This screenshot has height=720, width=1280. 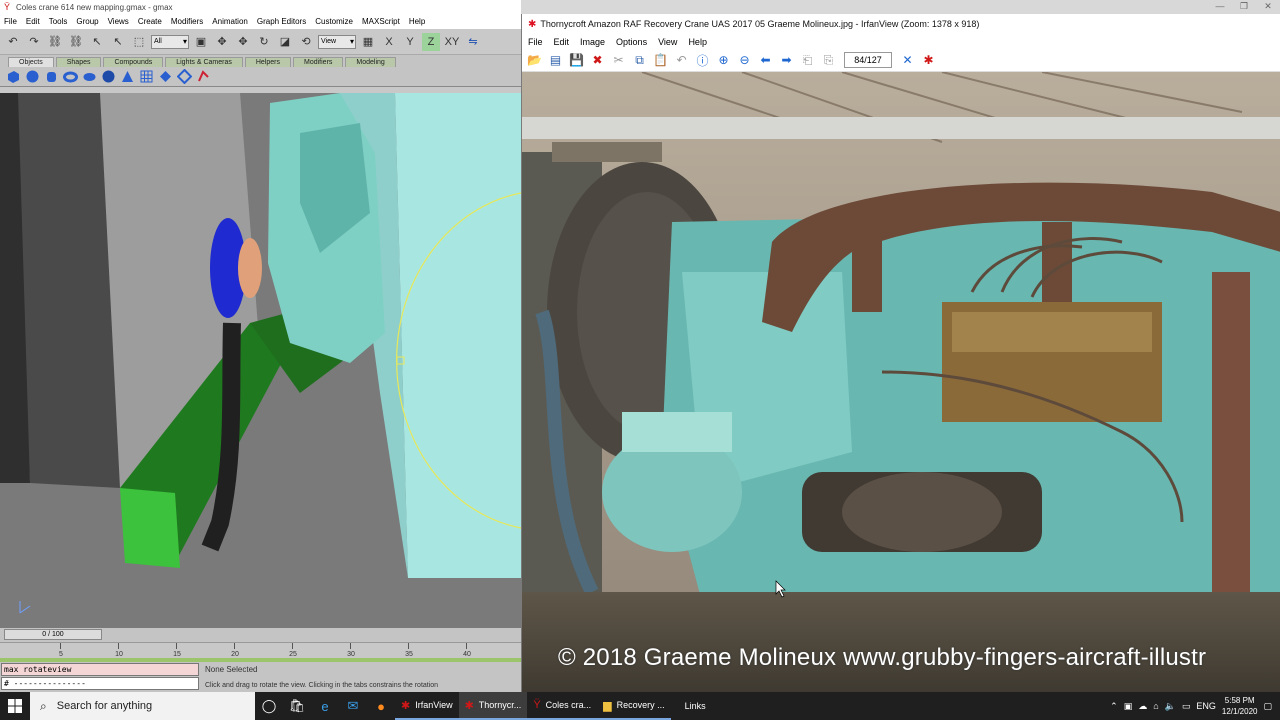 I want to click on tab-modifiers: Modifiers, so click(x=318, y=62).